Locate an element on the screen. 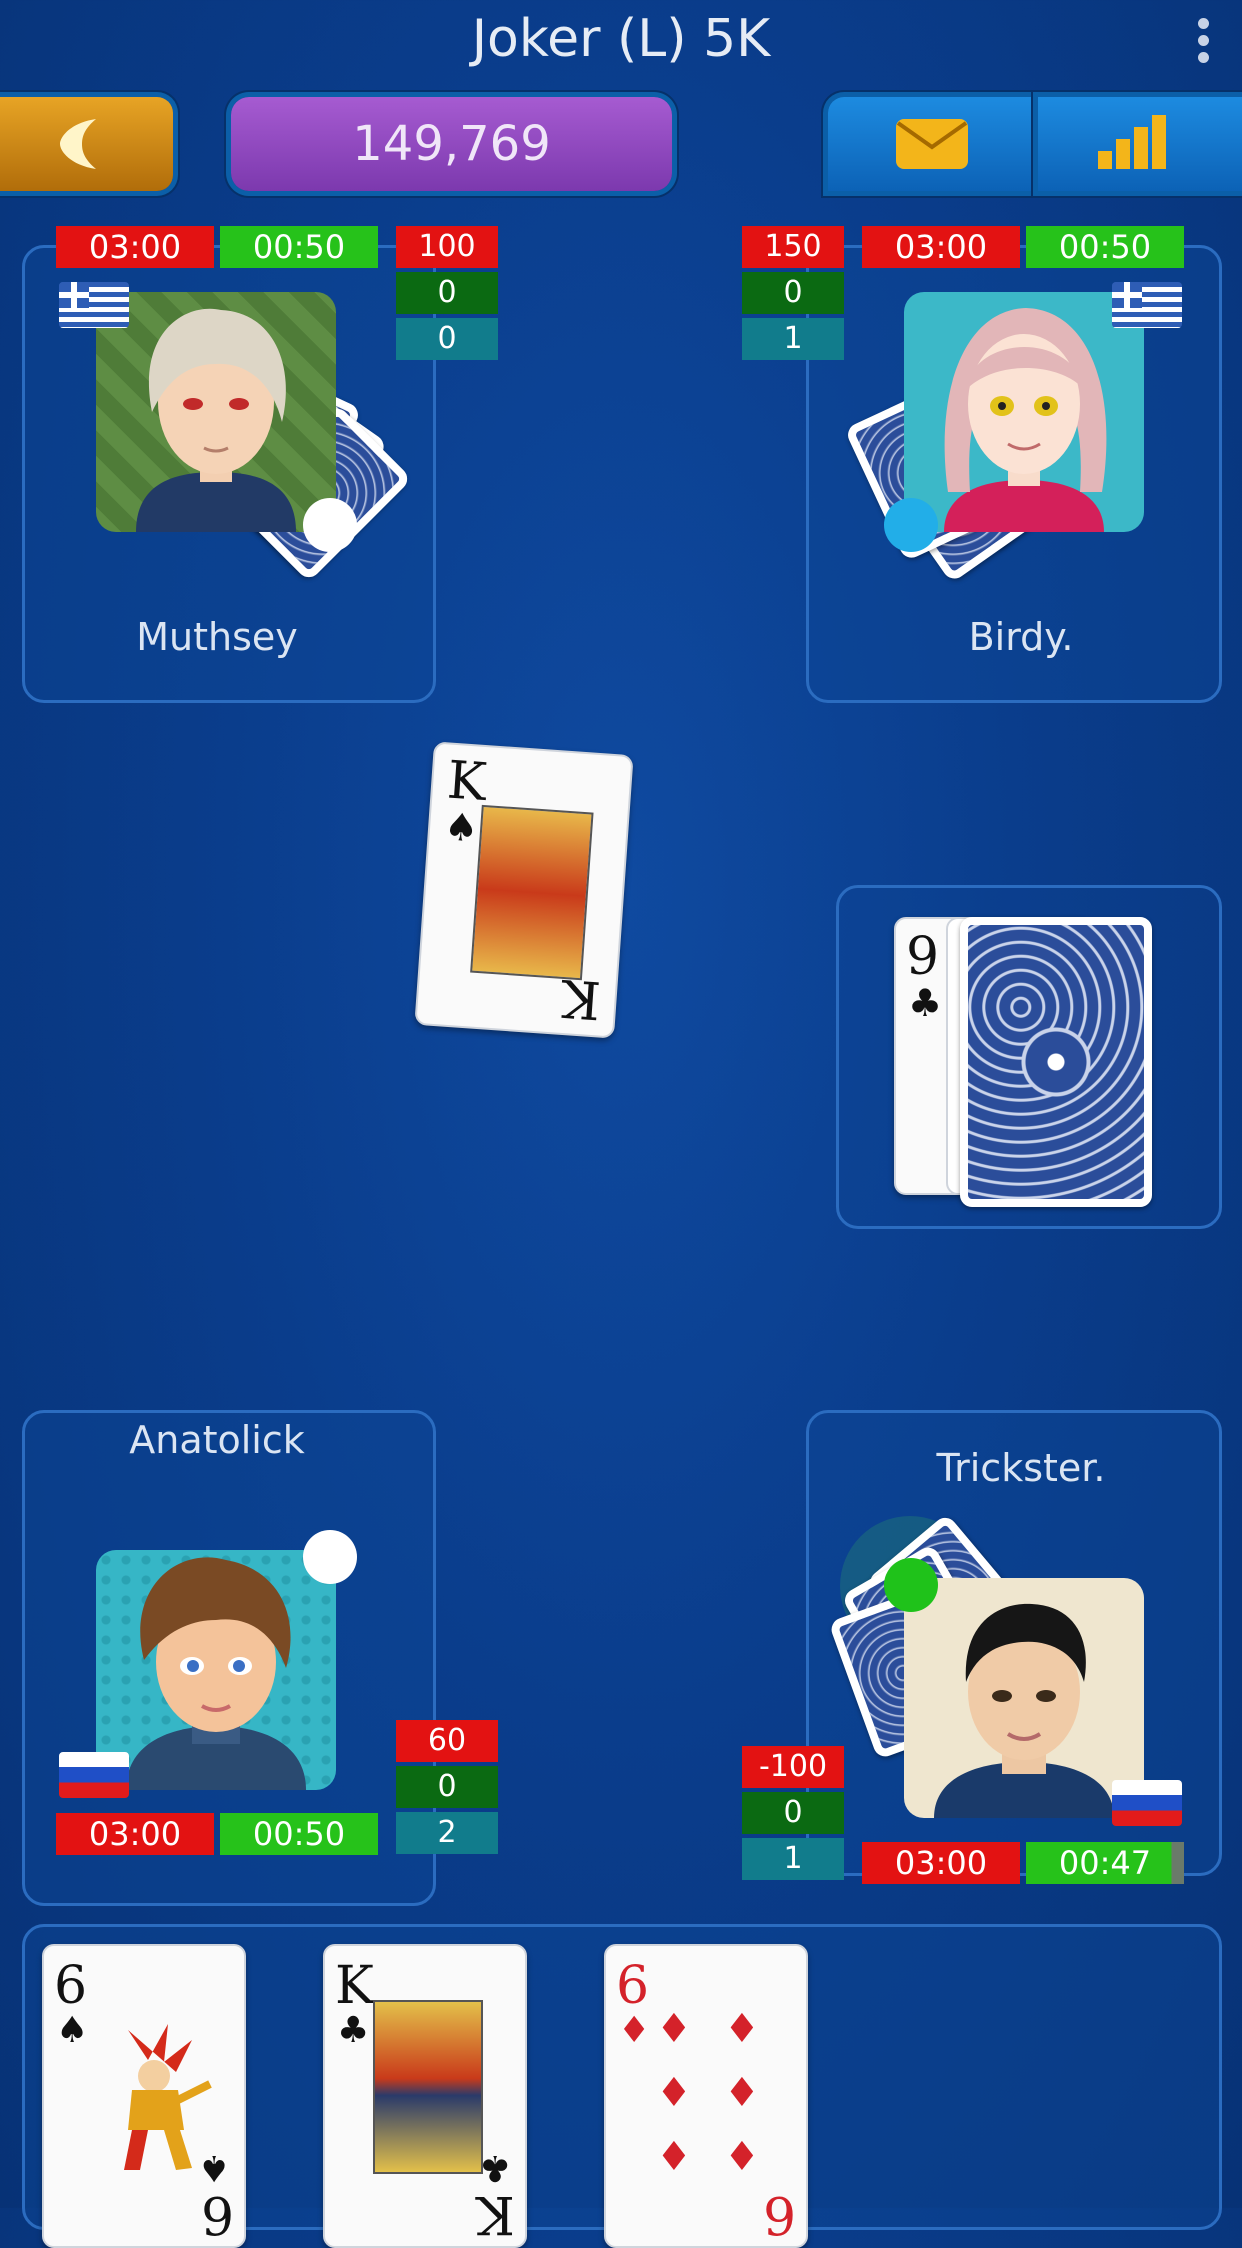  player-name: Trickster. is located at coordinates (1021, 1468).